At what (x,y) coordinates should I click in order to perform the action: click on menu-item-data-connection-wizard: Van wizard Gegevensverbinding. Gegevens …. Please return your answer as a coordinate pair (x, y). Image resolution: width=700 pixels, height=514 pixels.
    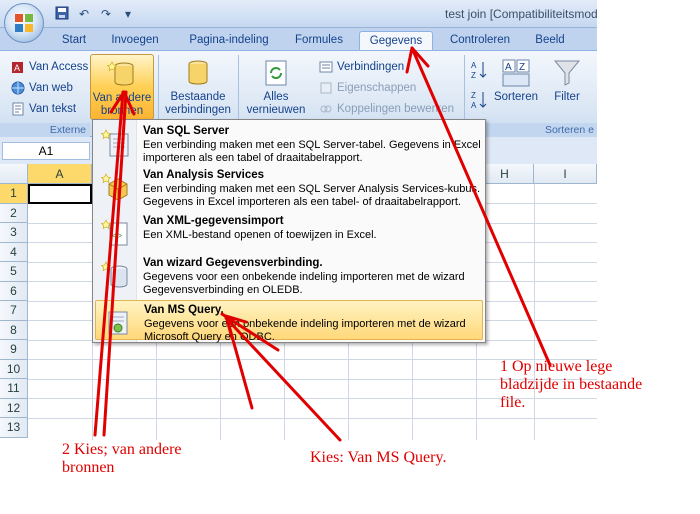
    Looking at the image, I should click on (289, 276).